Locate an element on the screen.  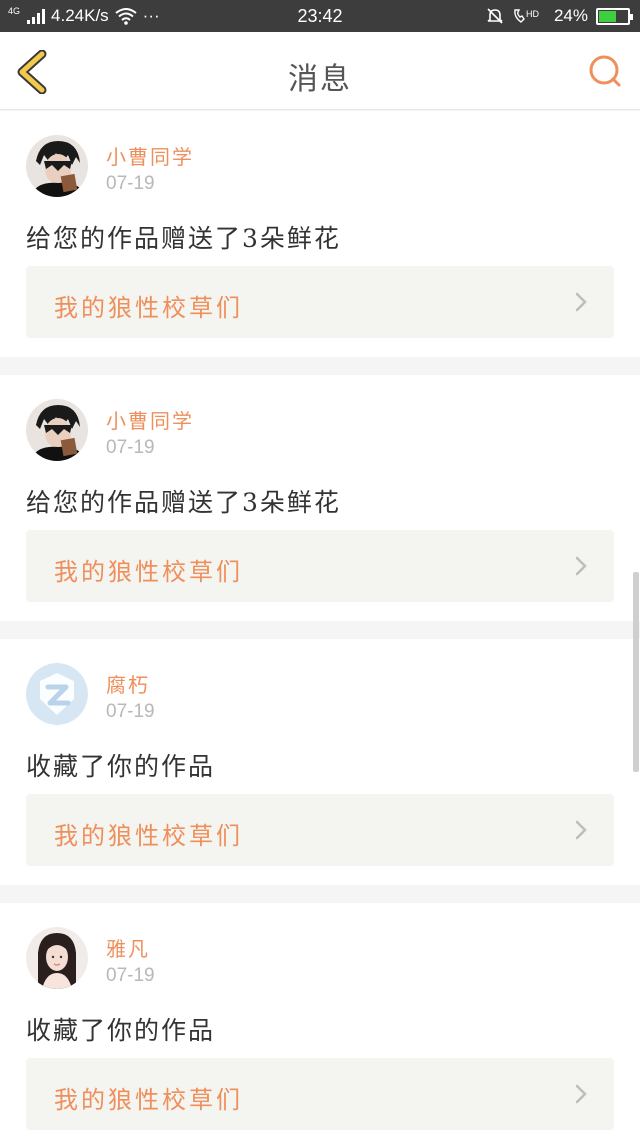
bell-mute-icon is located at coordinates (495, 16).